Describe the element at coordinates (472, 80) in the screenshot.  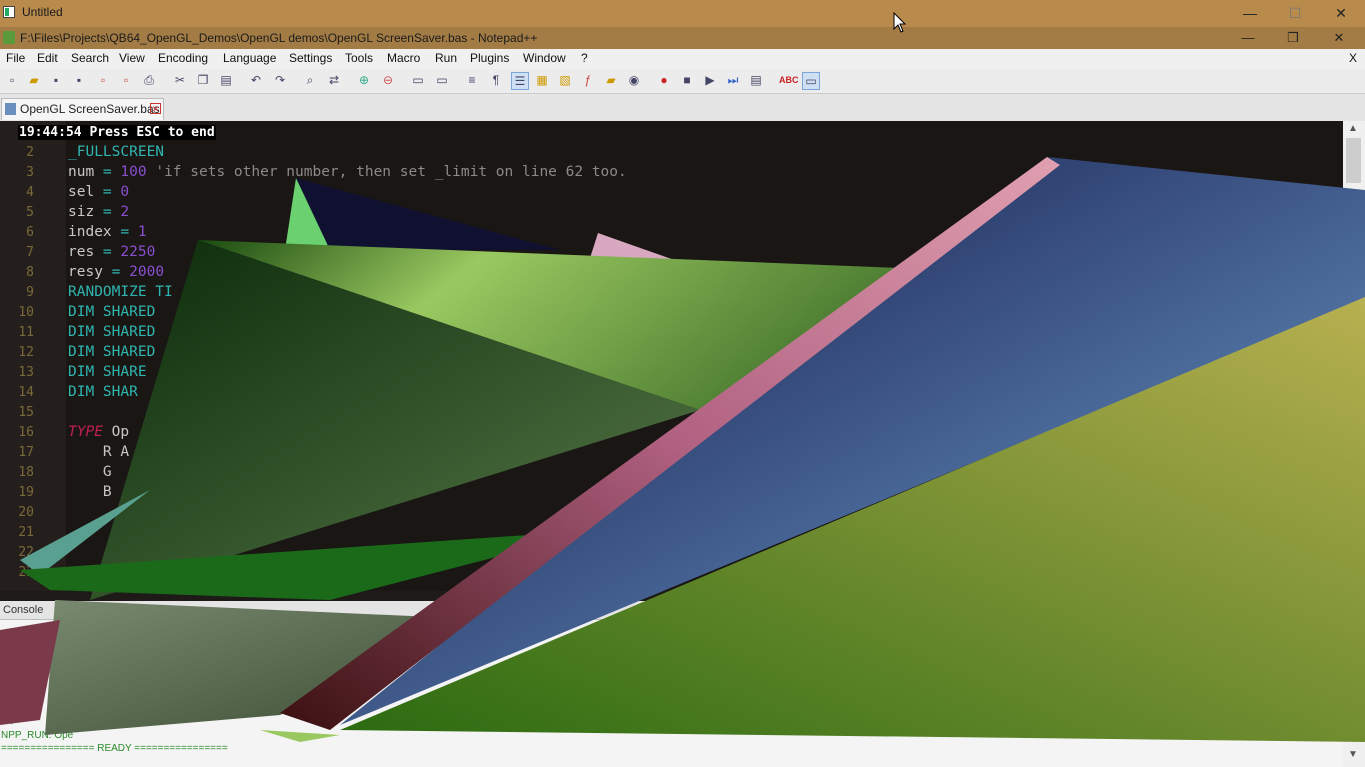
I see `word-wrap-icon: ≡` at that location.